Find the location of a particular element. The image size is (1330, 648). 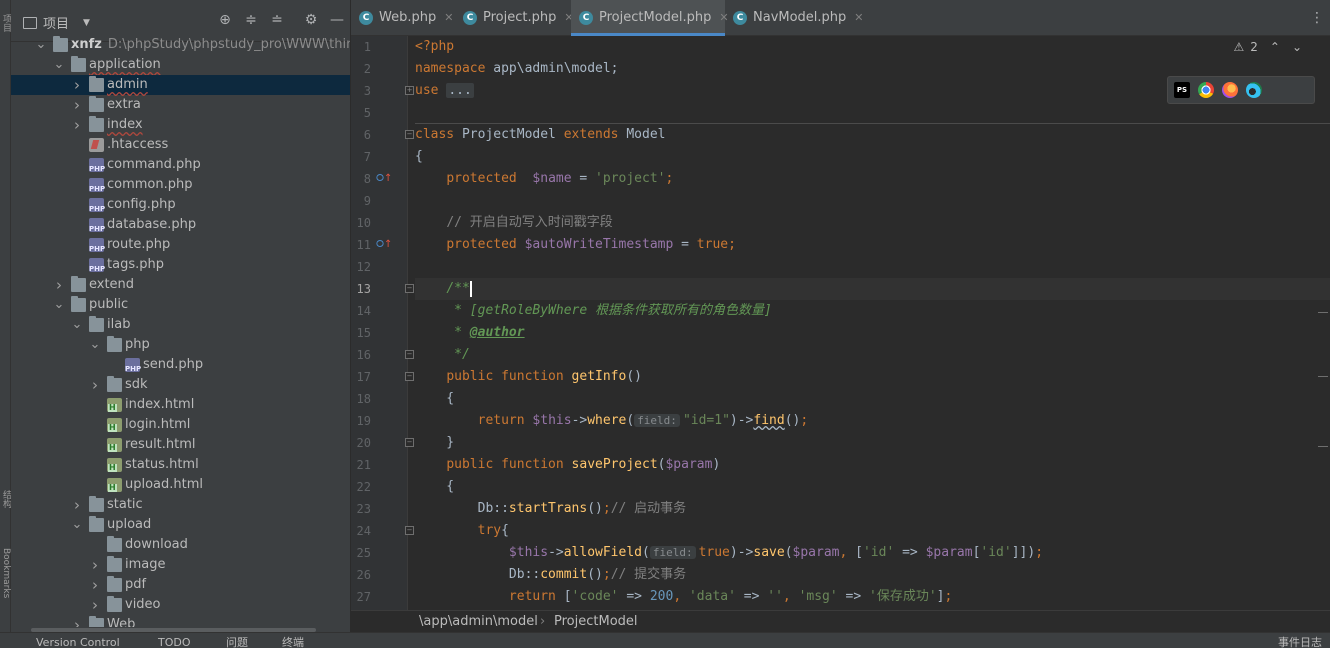

tree-item: result.html is located at coordinates (180, 445).